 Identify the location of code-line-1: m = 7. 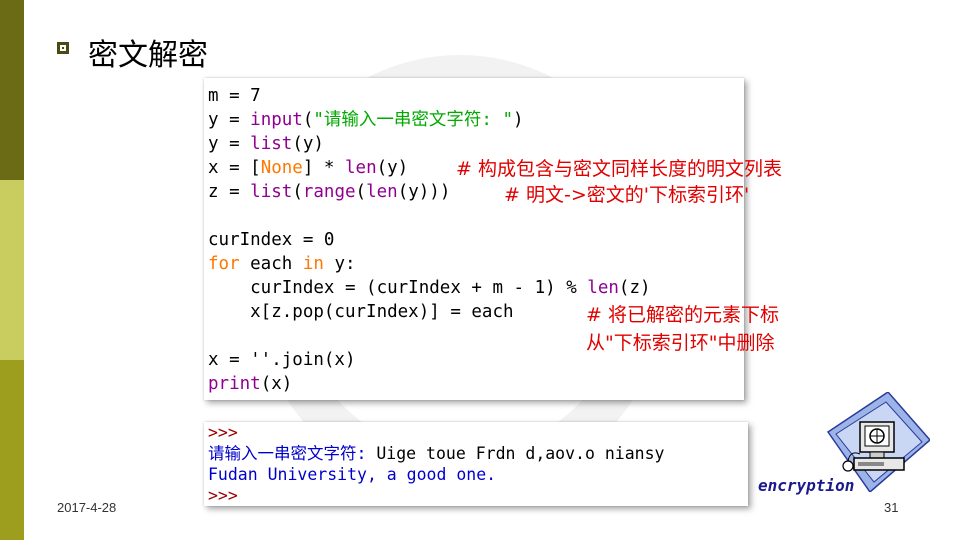
(234, 96).